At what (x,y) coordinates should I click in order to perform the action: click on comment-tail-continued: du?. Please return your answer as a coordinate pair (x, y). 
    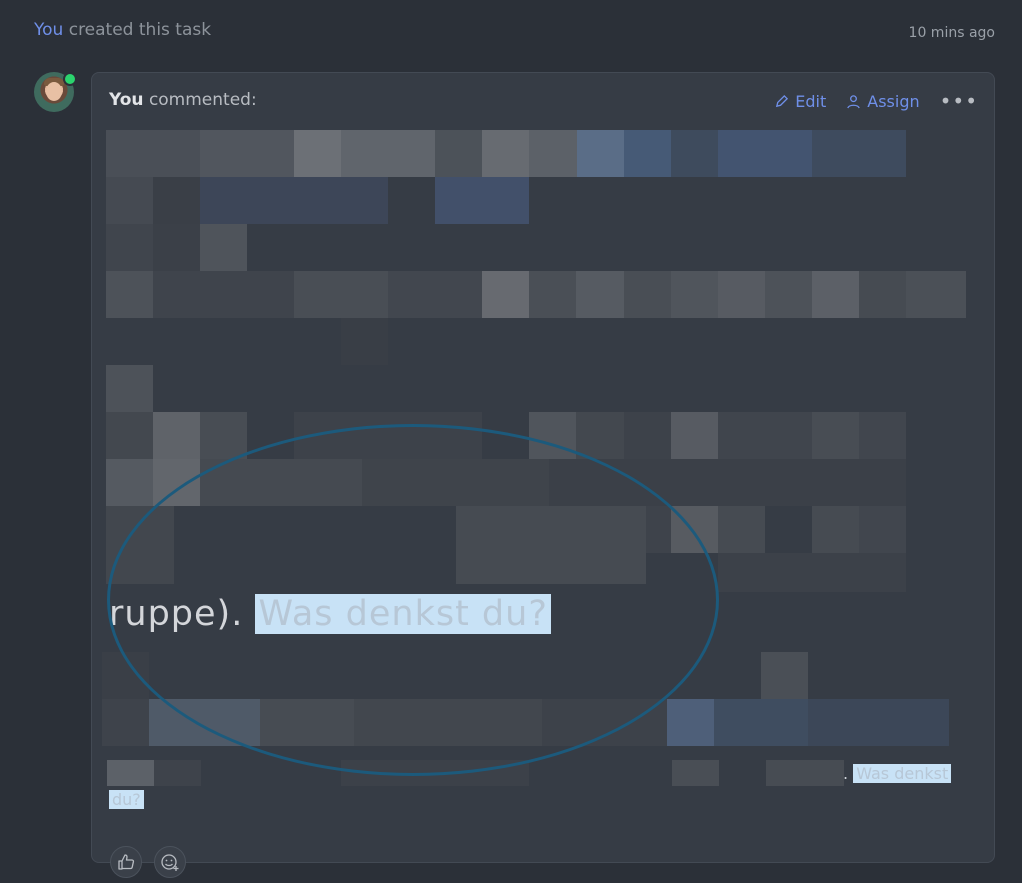
    Looking at the image, I should click on (126, 799).